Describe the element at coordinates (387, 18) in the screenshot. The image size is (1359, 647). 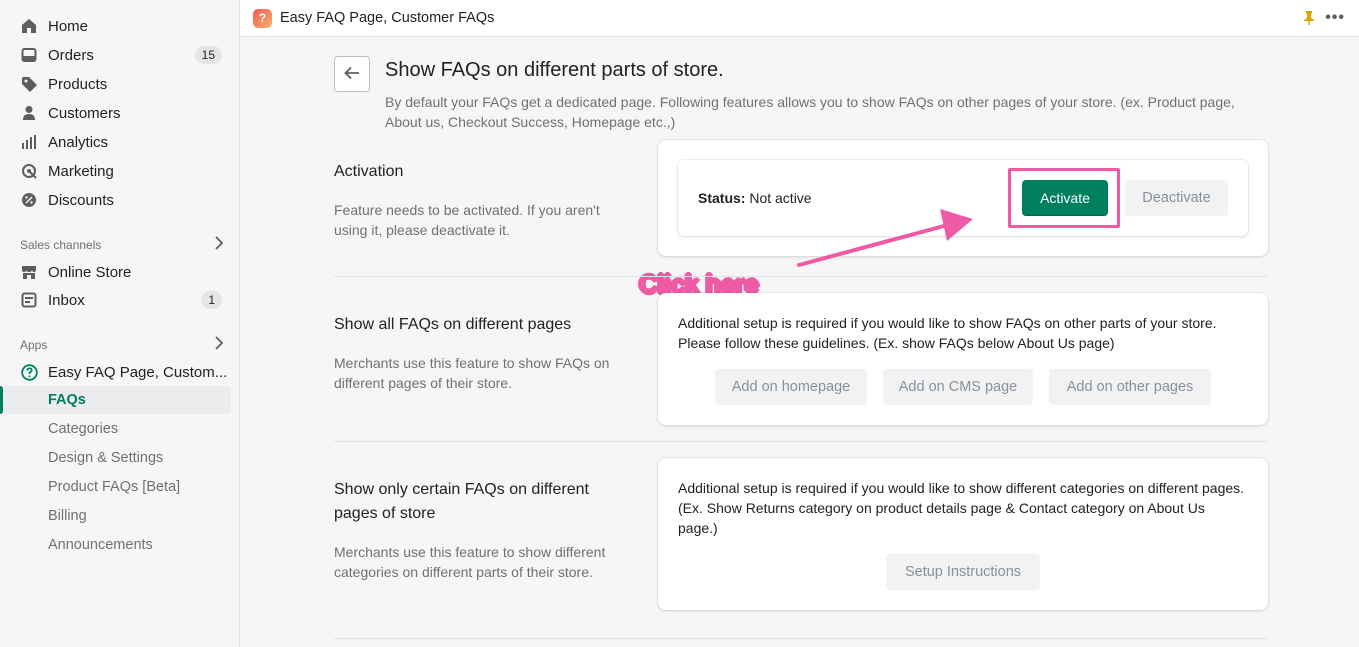
I see `app-title: Easy FAQ Page, Customer FAQs` at that location.